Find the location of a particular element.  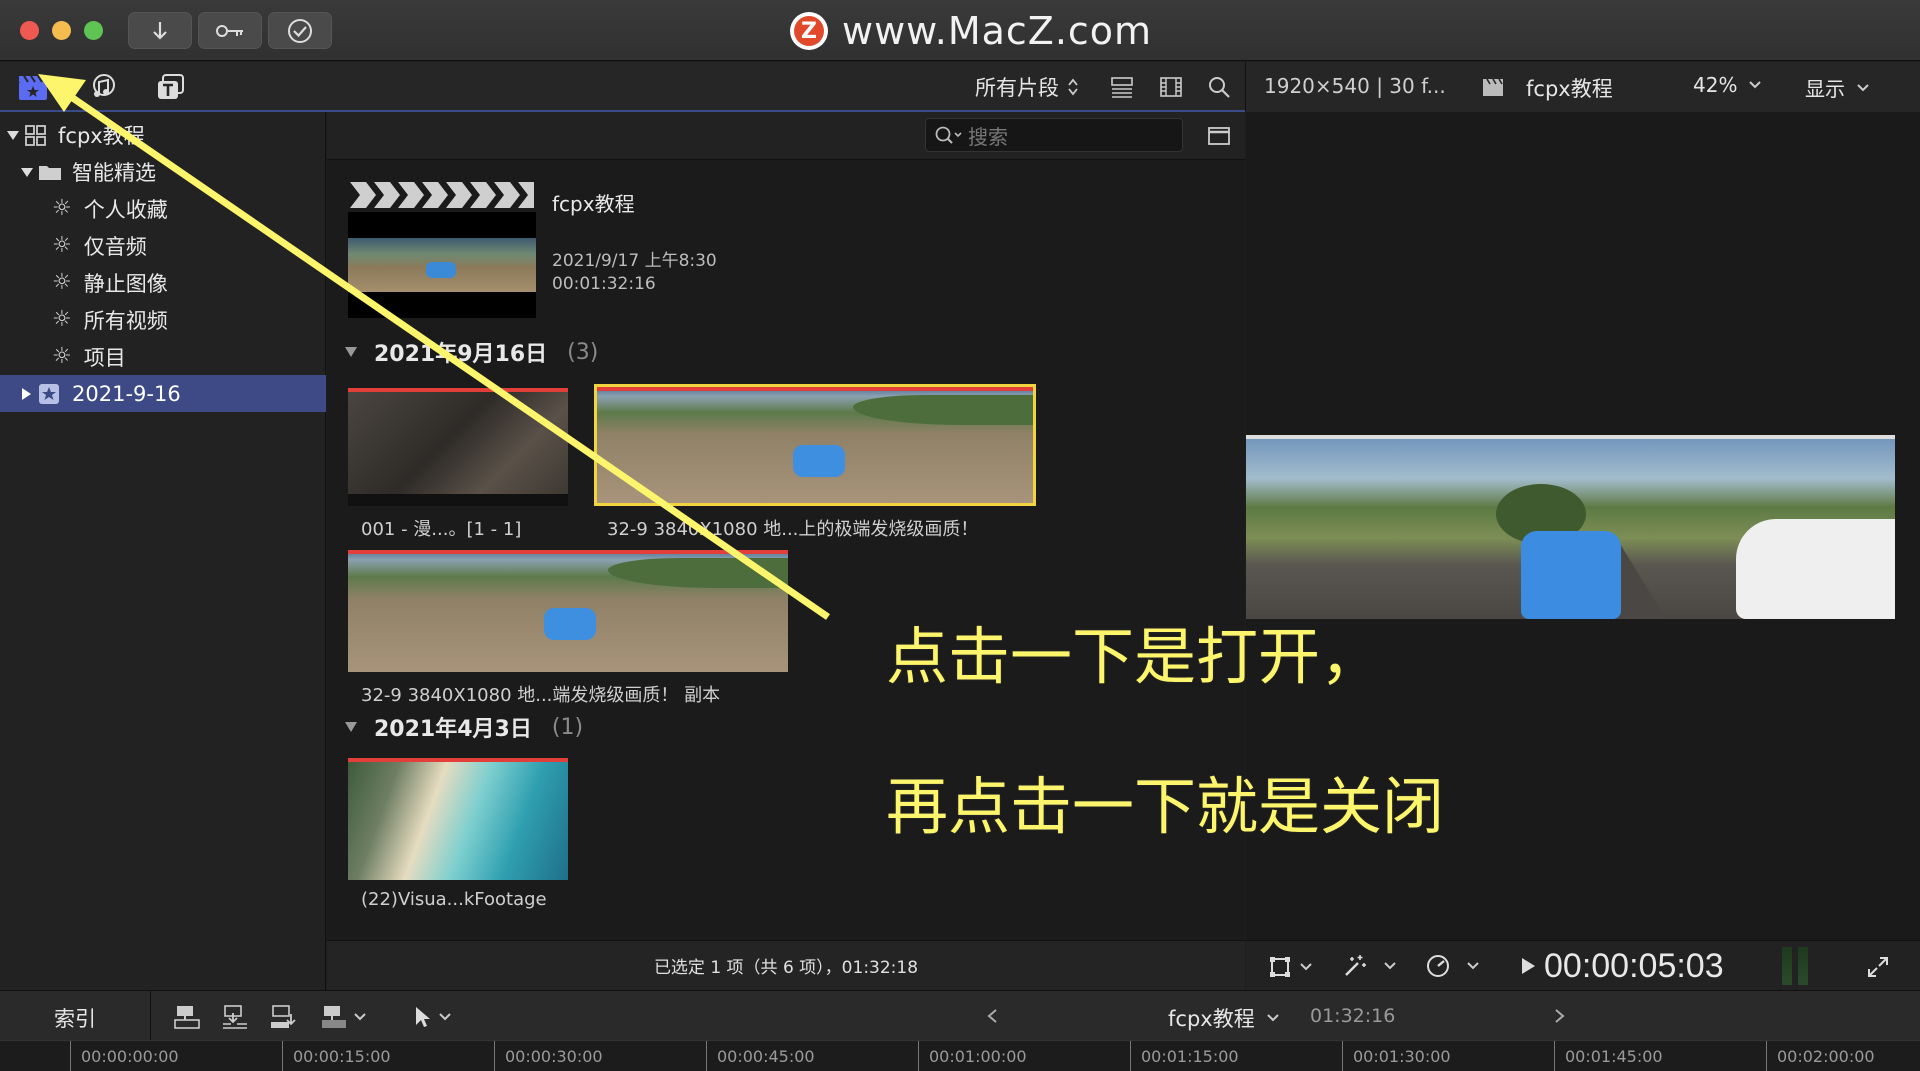

insert-clip-button is located at coordinates (235, 1017).